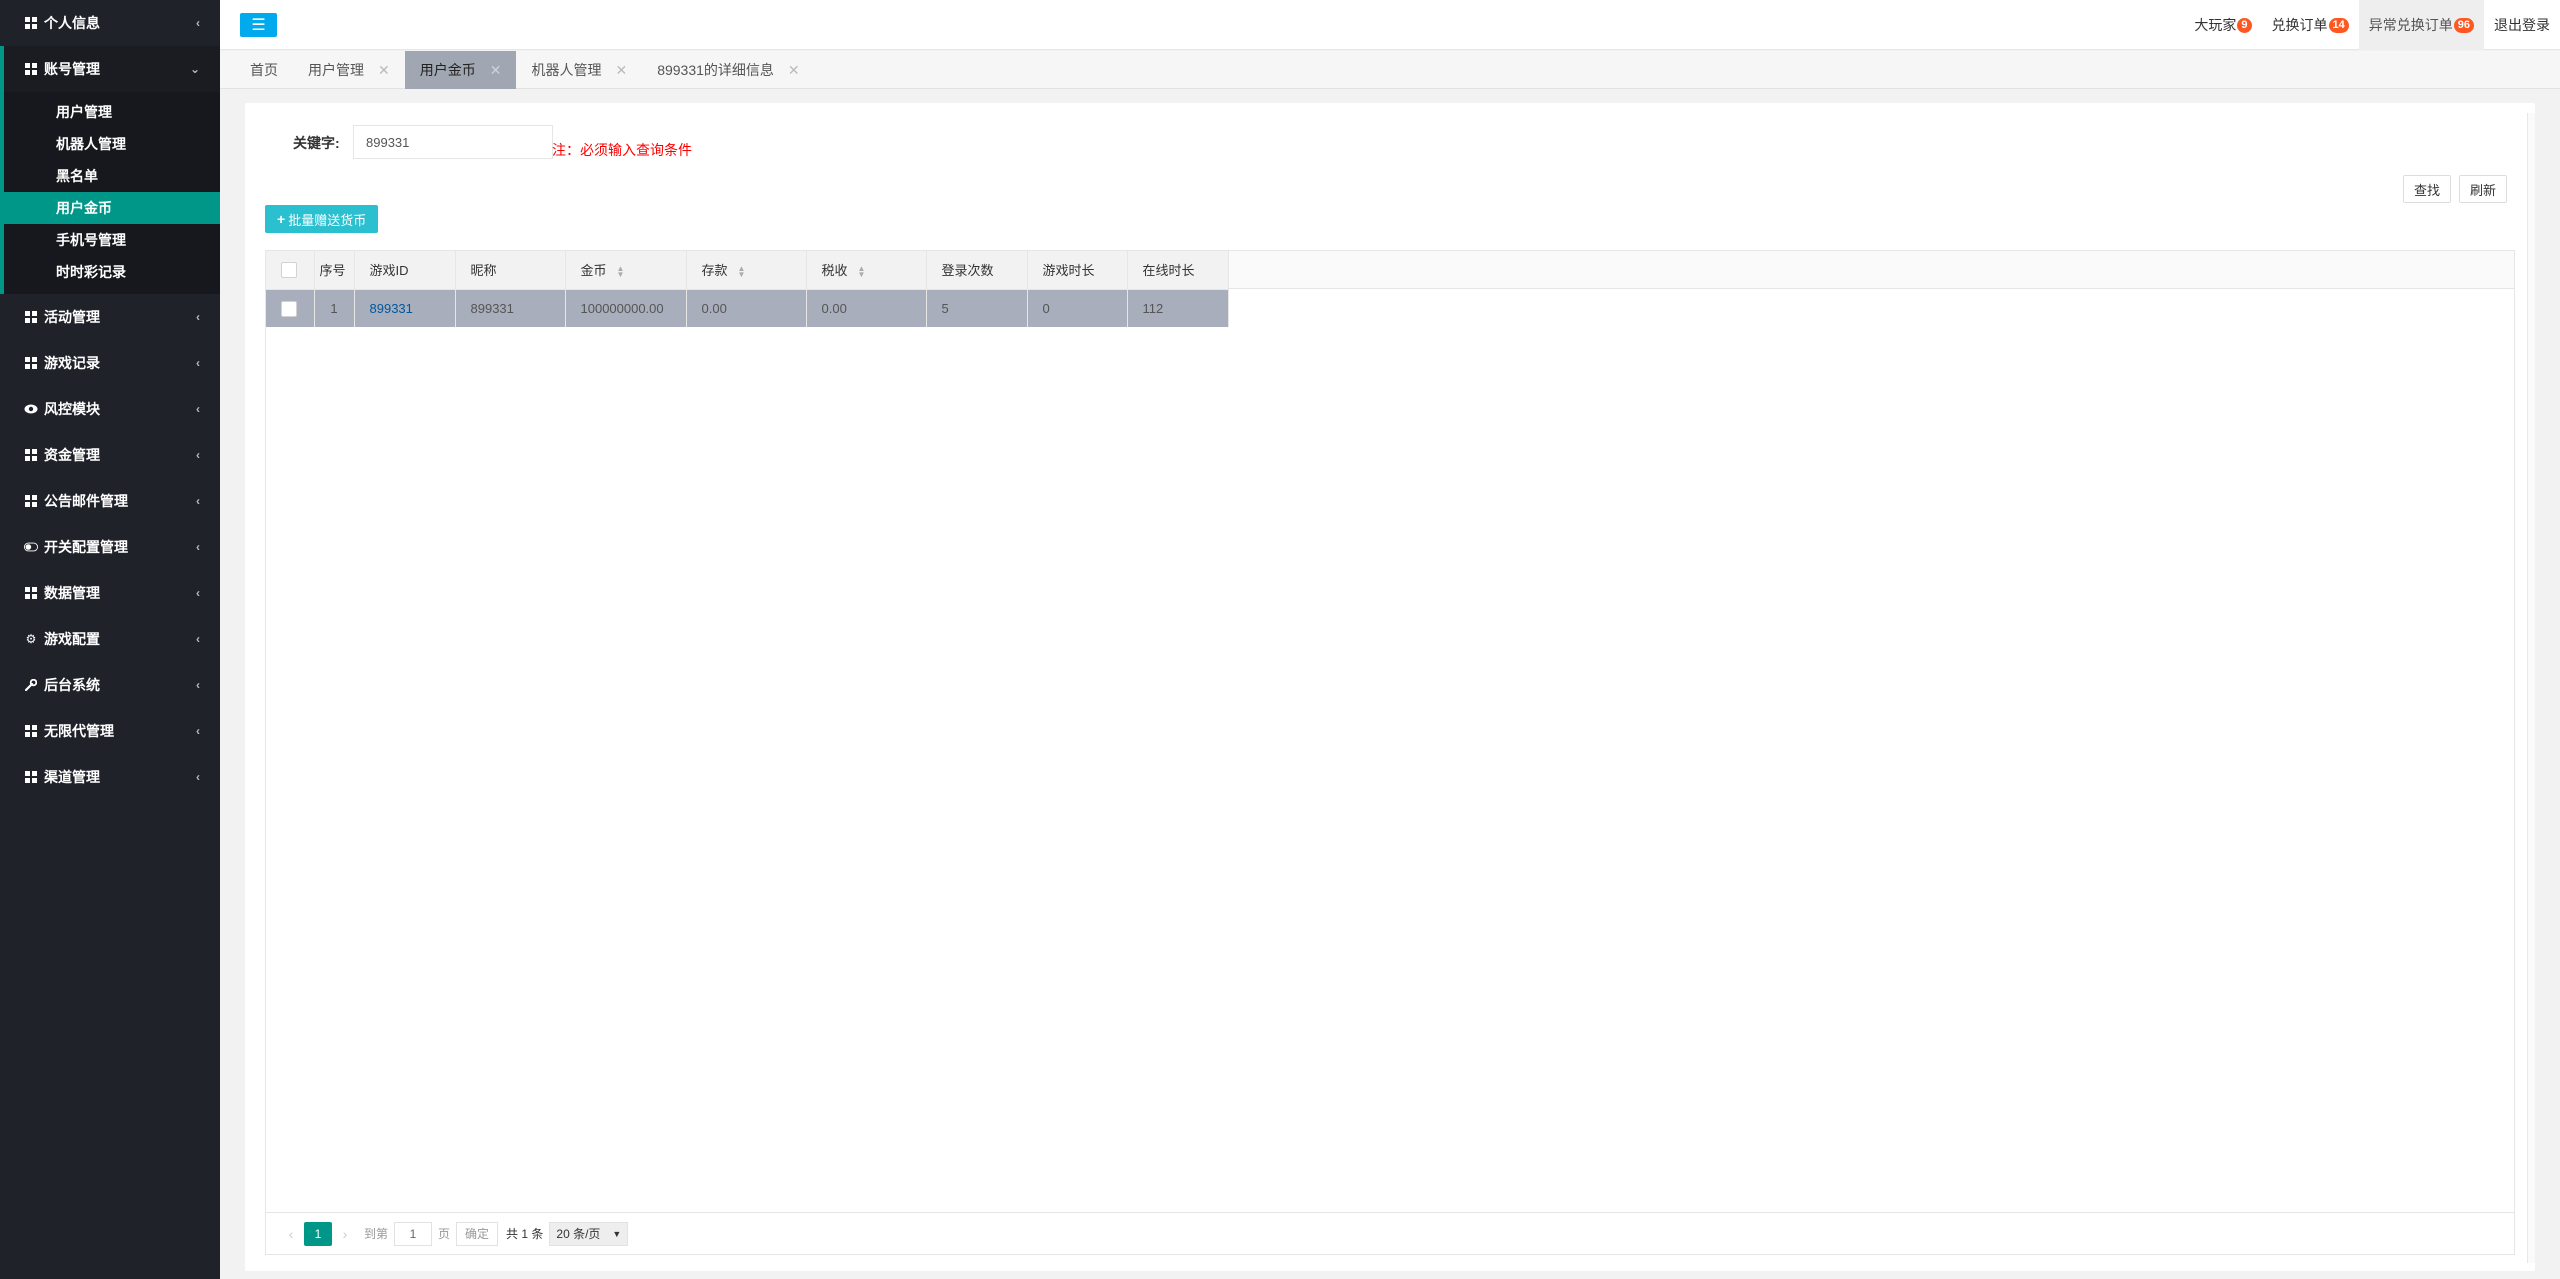 This screenshot has height=1279, width=2560. I want to click on sidebar-submenu-account: 用户管理 机器人管理 黑名单 用户金币 手机号管理 时时彩记录, so click(110, 193).